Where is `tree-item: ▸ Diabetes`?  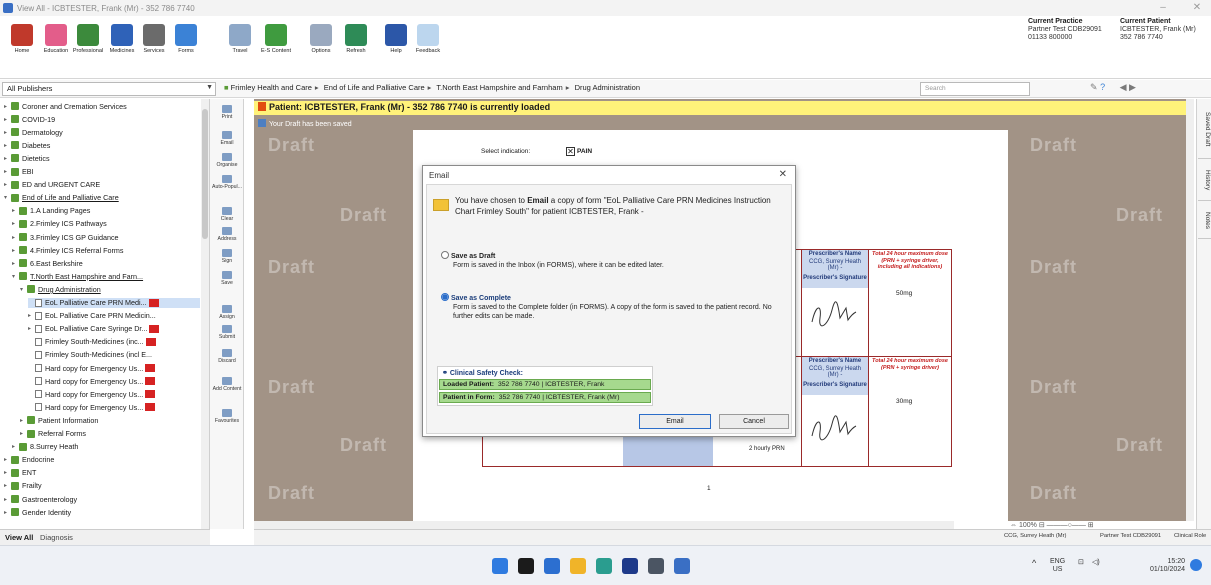 tree-item: ▸ Diabetes is located at coordinates (27, 145).